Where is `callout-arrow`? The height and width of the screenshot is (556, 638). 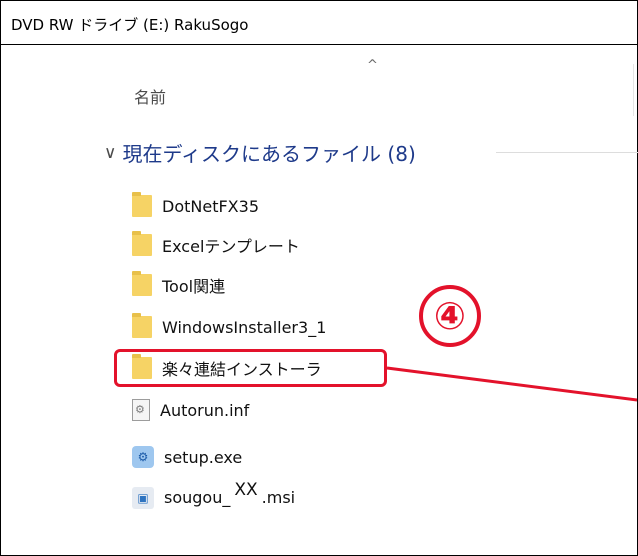 callout-arrow is located at coordinates (512, 384).